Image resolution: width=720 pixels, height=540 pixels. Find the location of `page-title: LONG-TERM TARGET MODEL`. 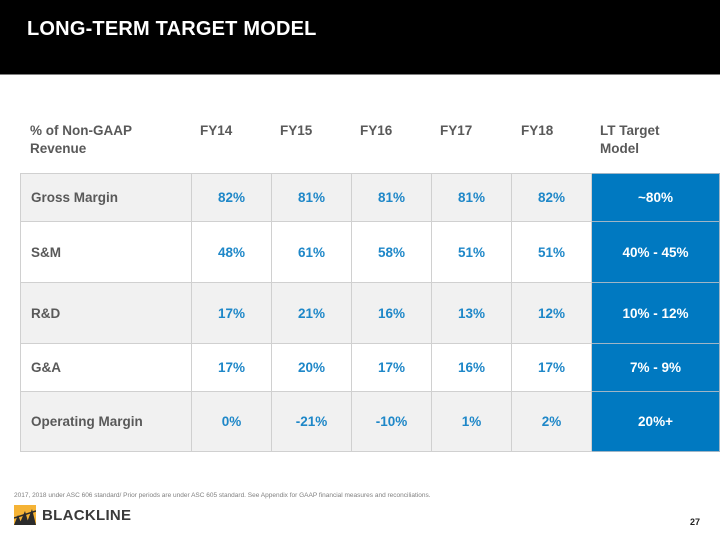

page-title: LONG-TERM TARGET MODEL is located at coordinates (172, 29).